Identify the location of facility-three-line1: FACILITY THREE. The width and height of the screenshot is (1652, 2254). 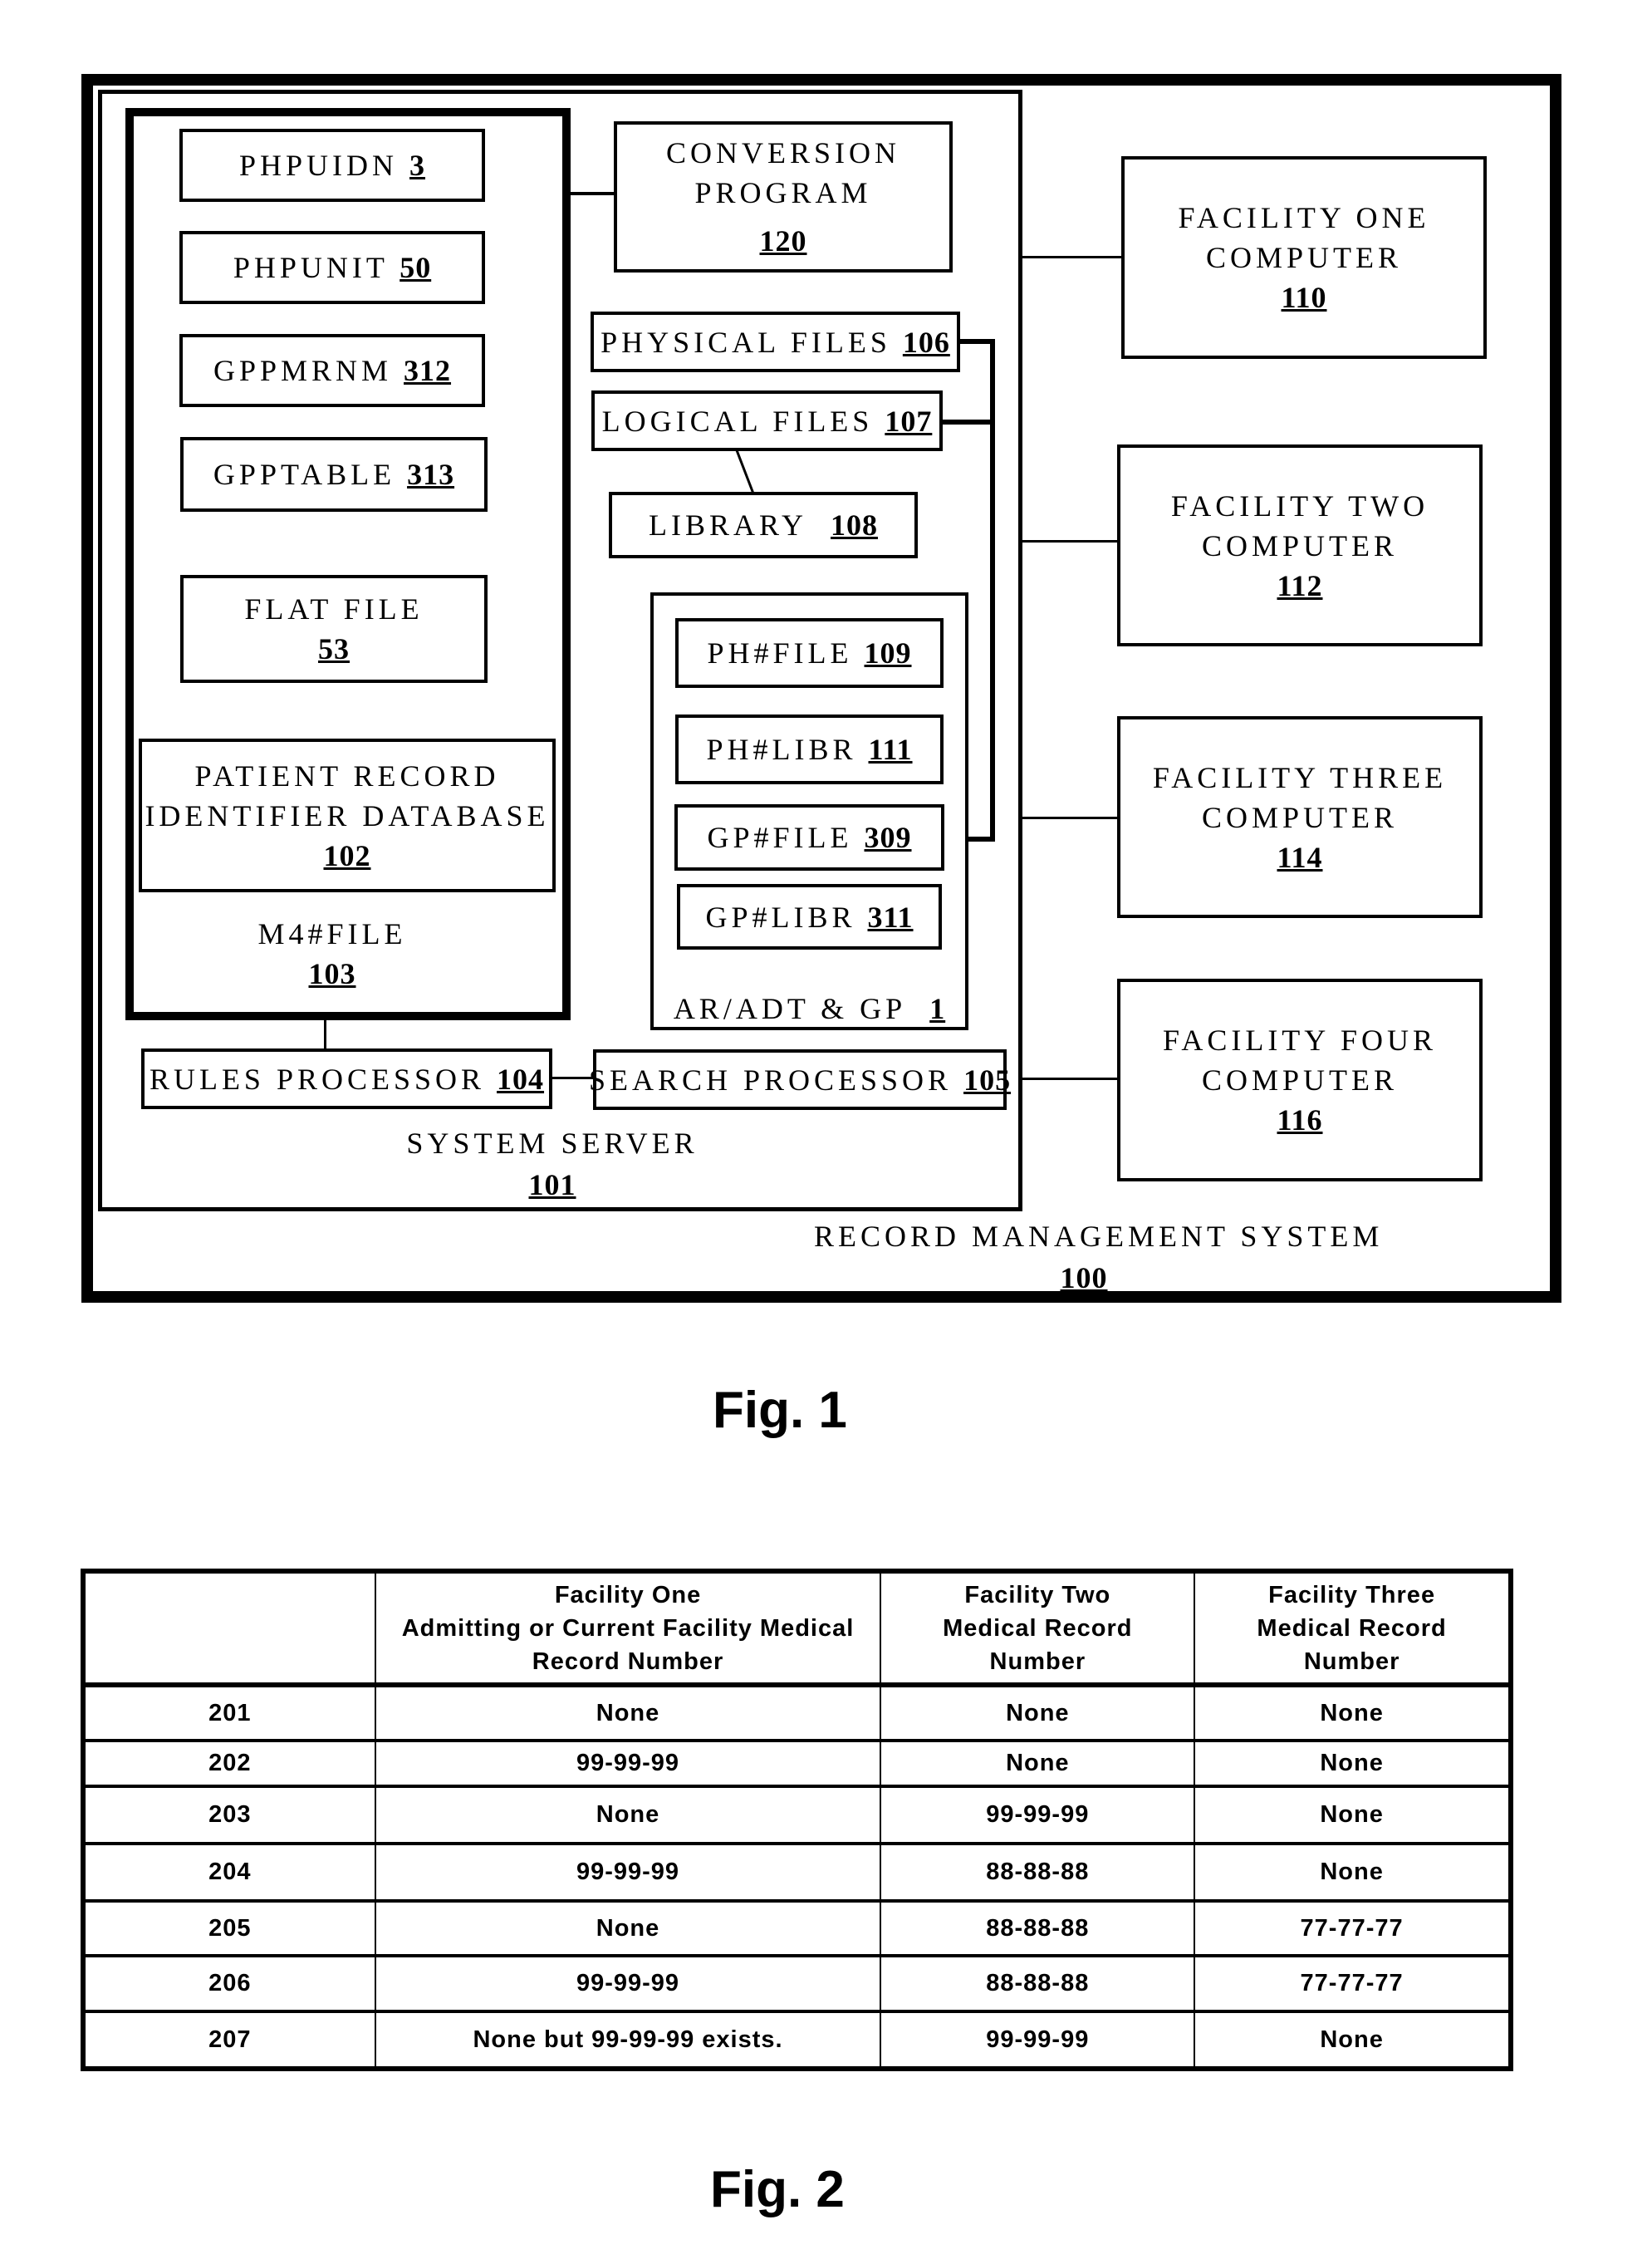
(1300, 777).